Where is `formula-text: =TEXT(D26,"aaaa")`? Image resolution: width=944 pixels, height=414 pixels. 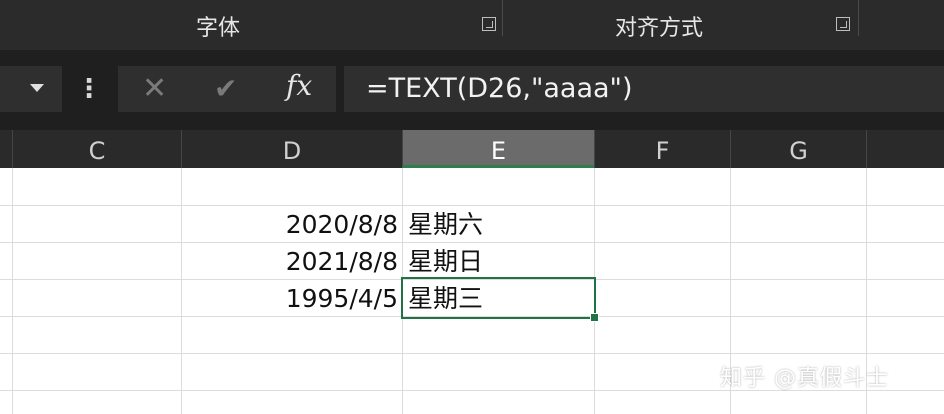 formula-text: =TEXT(D26,"aaaa") is located at coordinates (499, 89).